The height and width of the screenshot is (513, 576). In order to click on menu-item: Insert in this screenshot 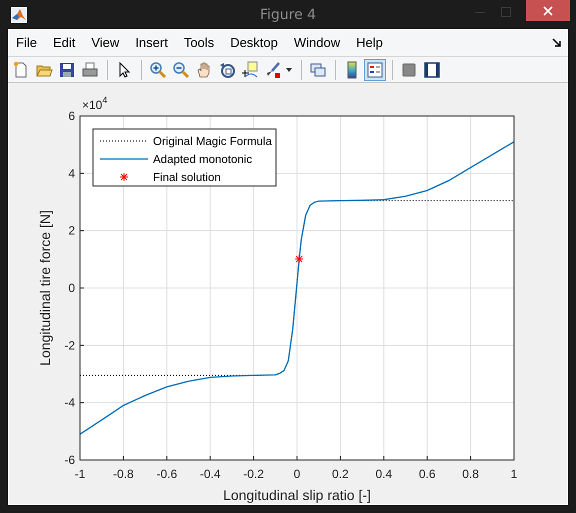, I will do `click(151, 42)`.